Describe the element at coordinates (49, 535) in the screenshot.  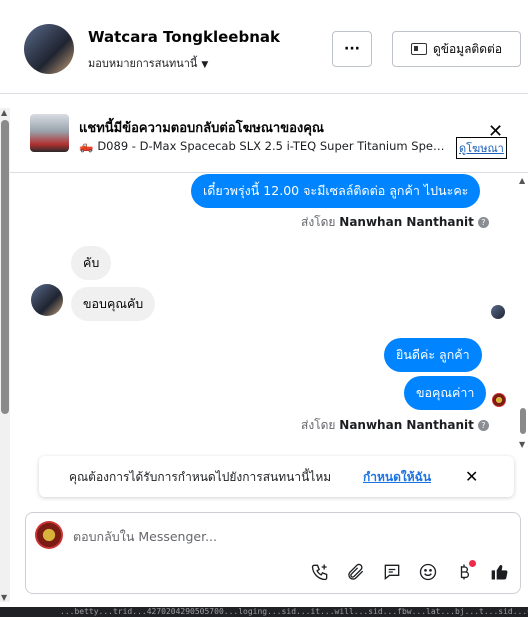
I see `page-avatar` at that location.